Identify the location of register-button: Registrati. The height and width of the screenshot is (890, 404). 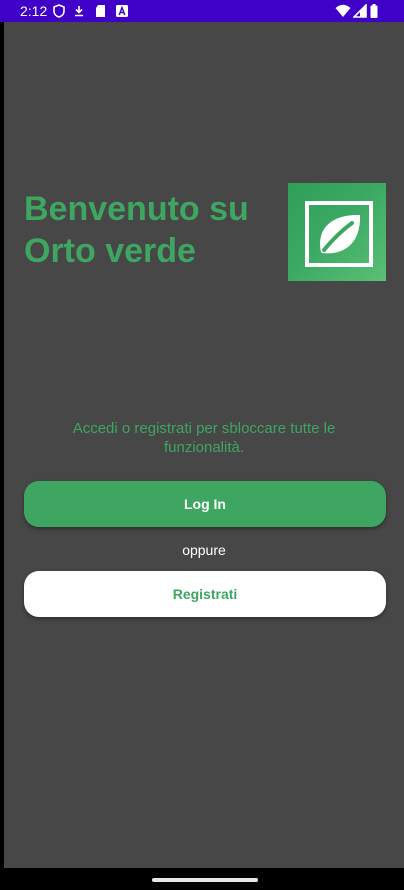
(205, 594).